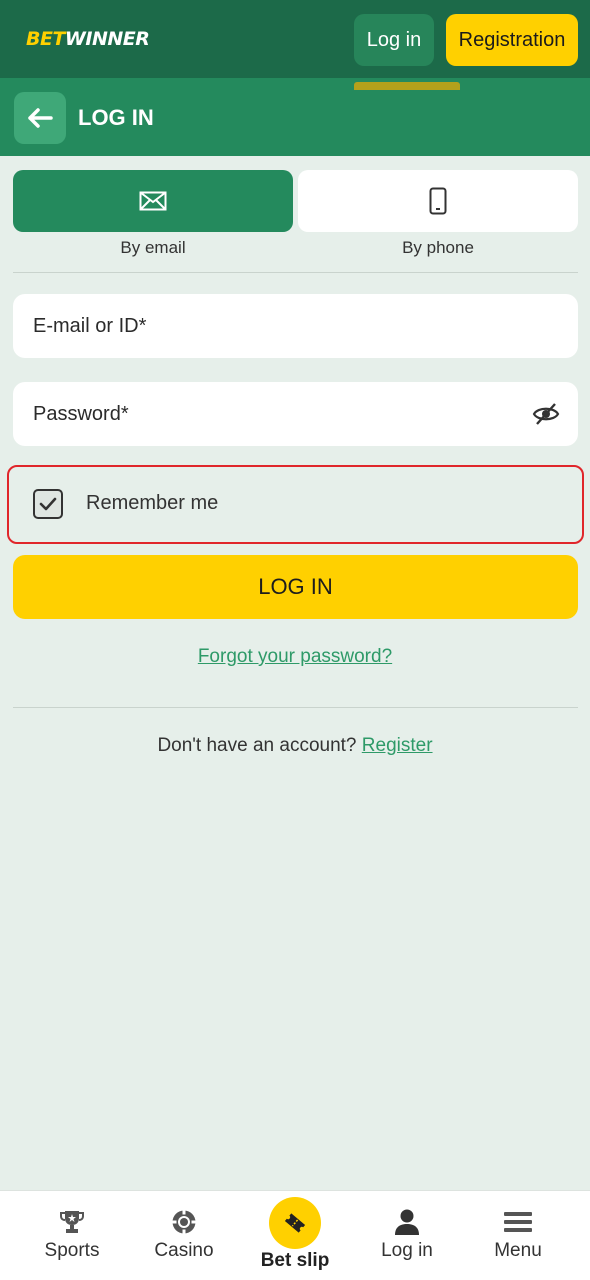  I want to click on nav-item-casino: Casino, so click(184, 1235).